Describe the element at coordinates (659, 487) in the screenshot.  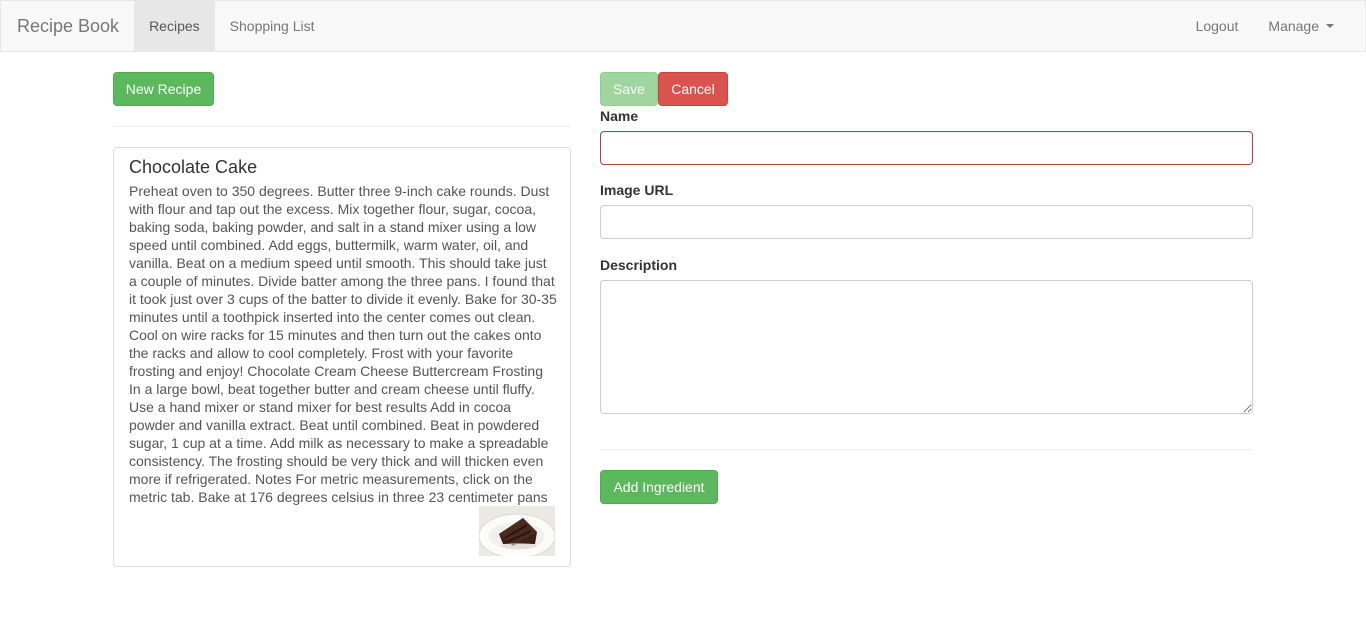
I see `add-ingredient-button: Add Ingredient` at that location.